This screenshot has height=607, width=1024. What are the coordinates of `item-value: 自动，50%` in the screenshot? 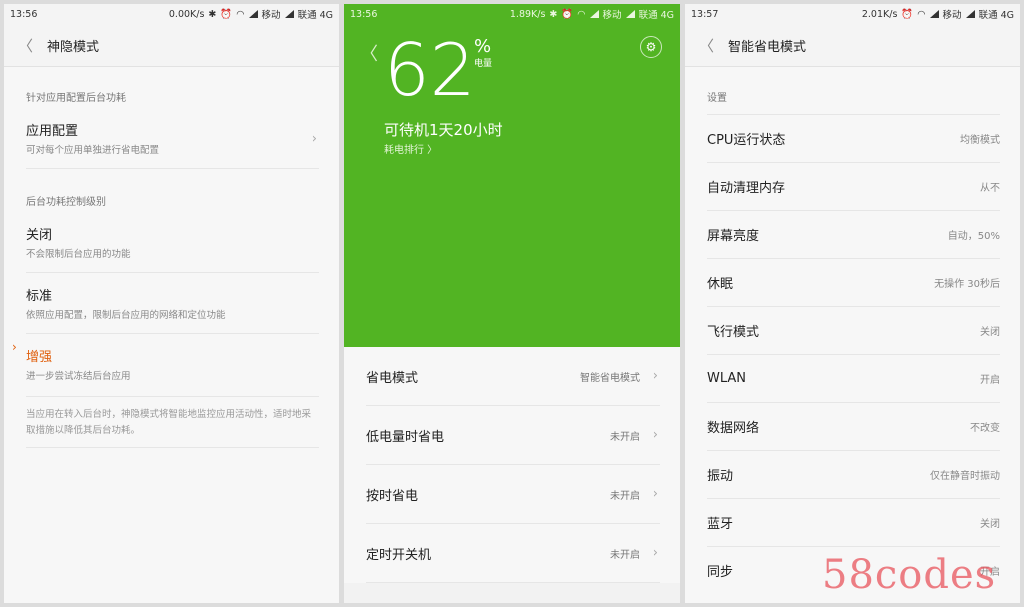 It's located at (973, 236).